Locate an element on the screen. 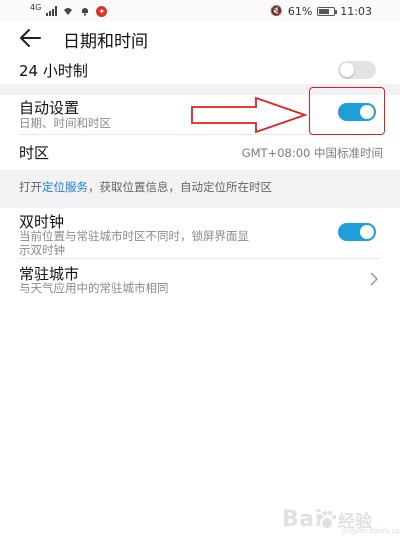 The height and width of the screenshot is (550, 400). hour24-toggle is located at coordinates (357, 70).